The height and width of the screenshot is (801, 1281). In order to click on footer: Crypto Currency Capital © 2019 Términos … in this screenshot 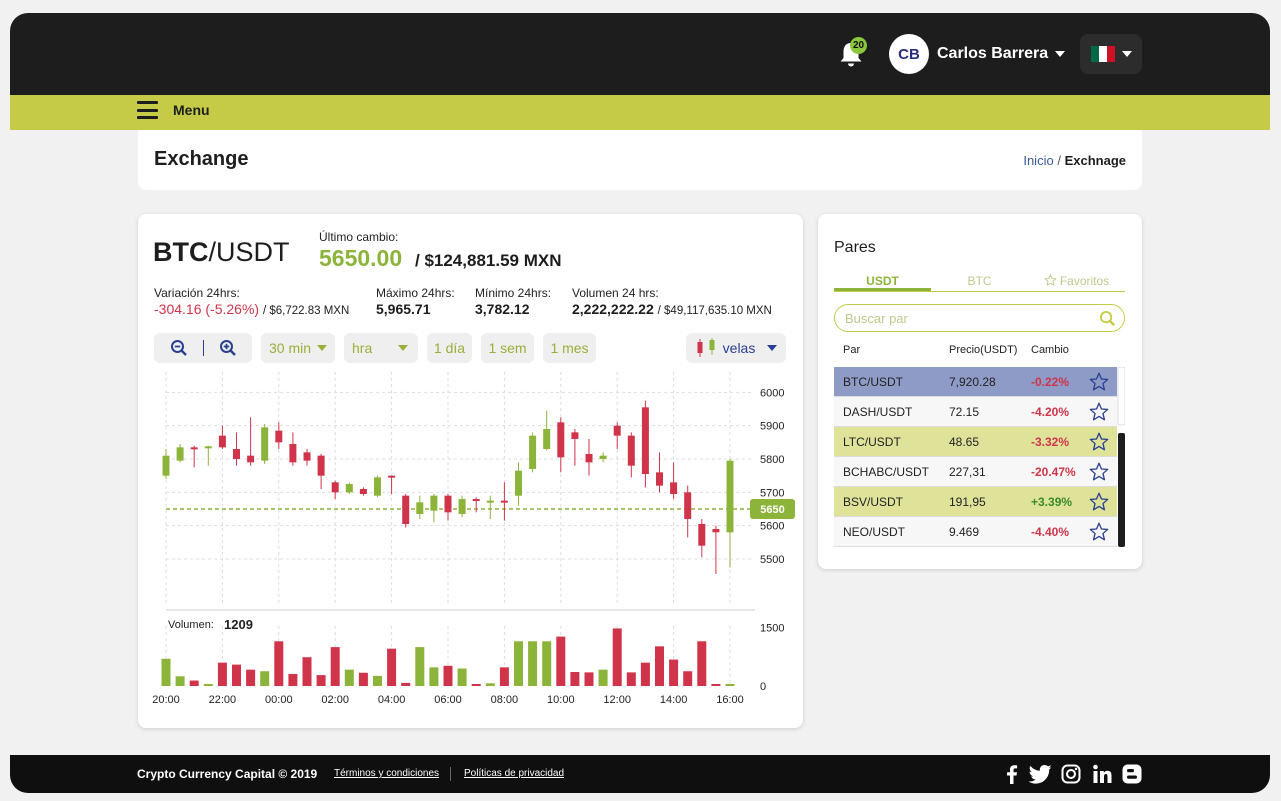, I will do `click(640, 774)`.